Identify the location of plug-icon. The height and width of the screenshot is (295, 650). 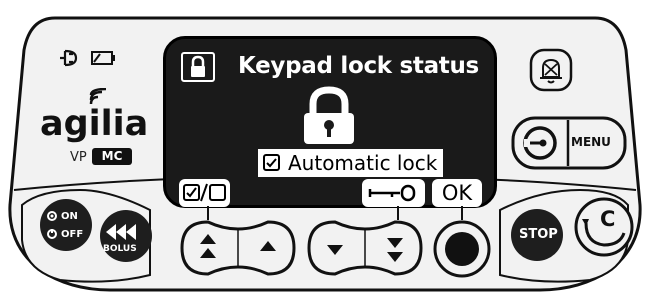
(69, 58).